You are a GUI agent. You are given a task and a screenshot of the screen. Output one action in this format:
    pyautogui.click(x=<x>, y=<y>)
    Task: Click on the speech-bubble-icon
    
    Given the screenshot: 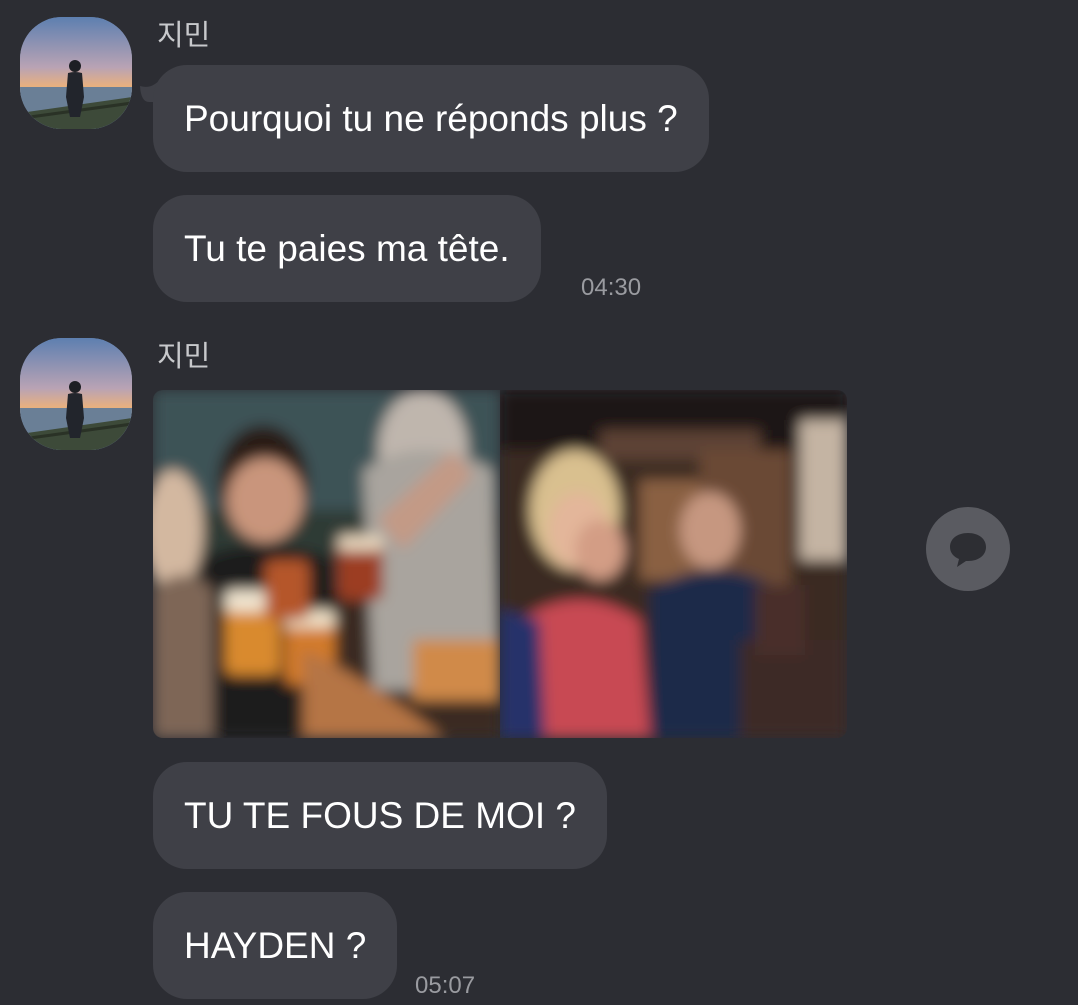 What is the action you would take?
    pyautogui.click(x=968, y=550)
    